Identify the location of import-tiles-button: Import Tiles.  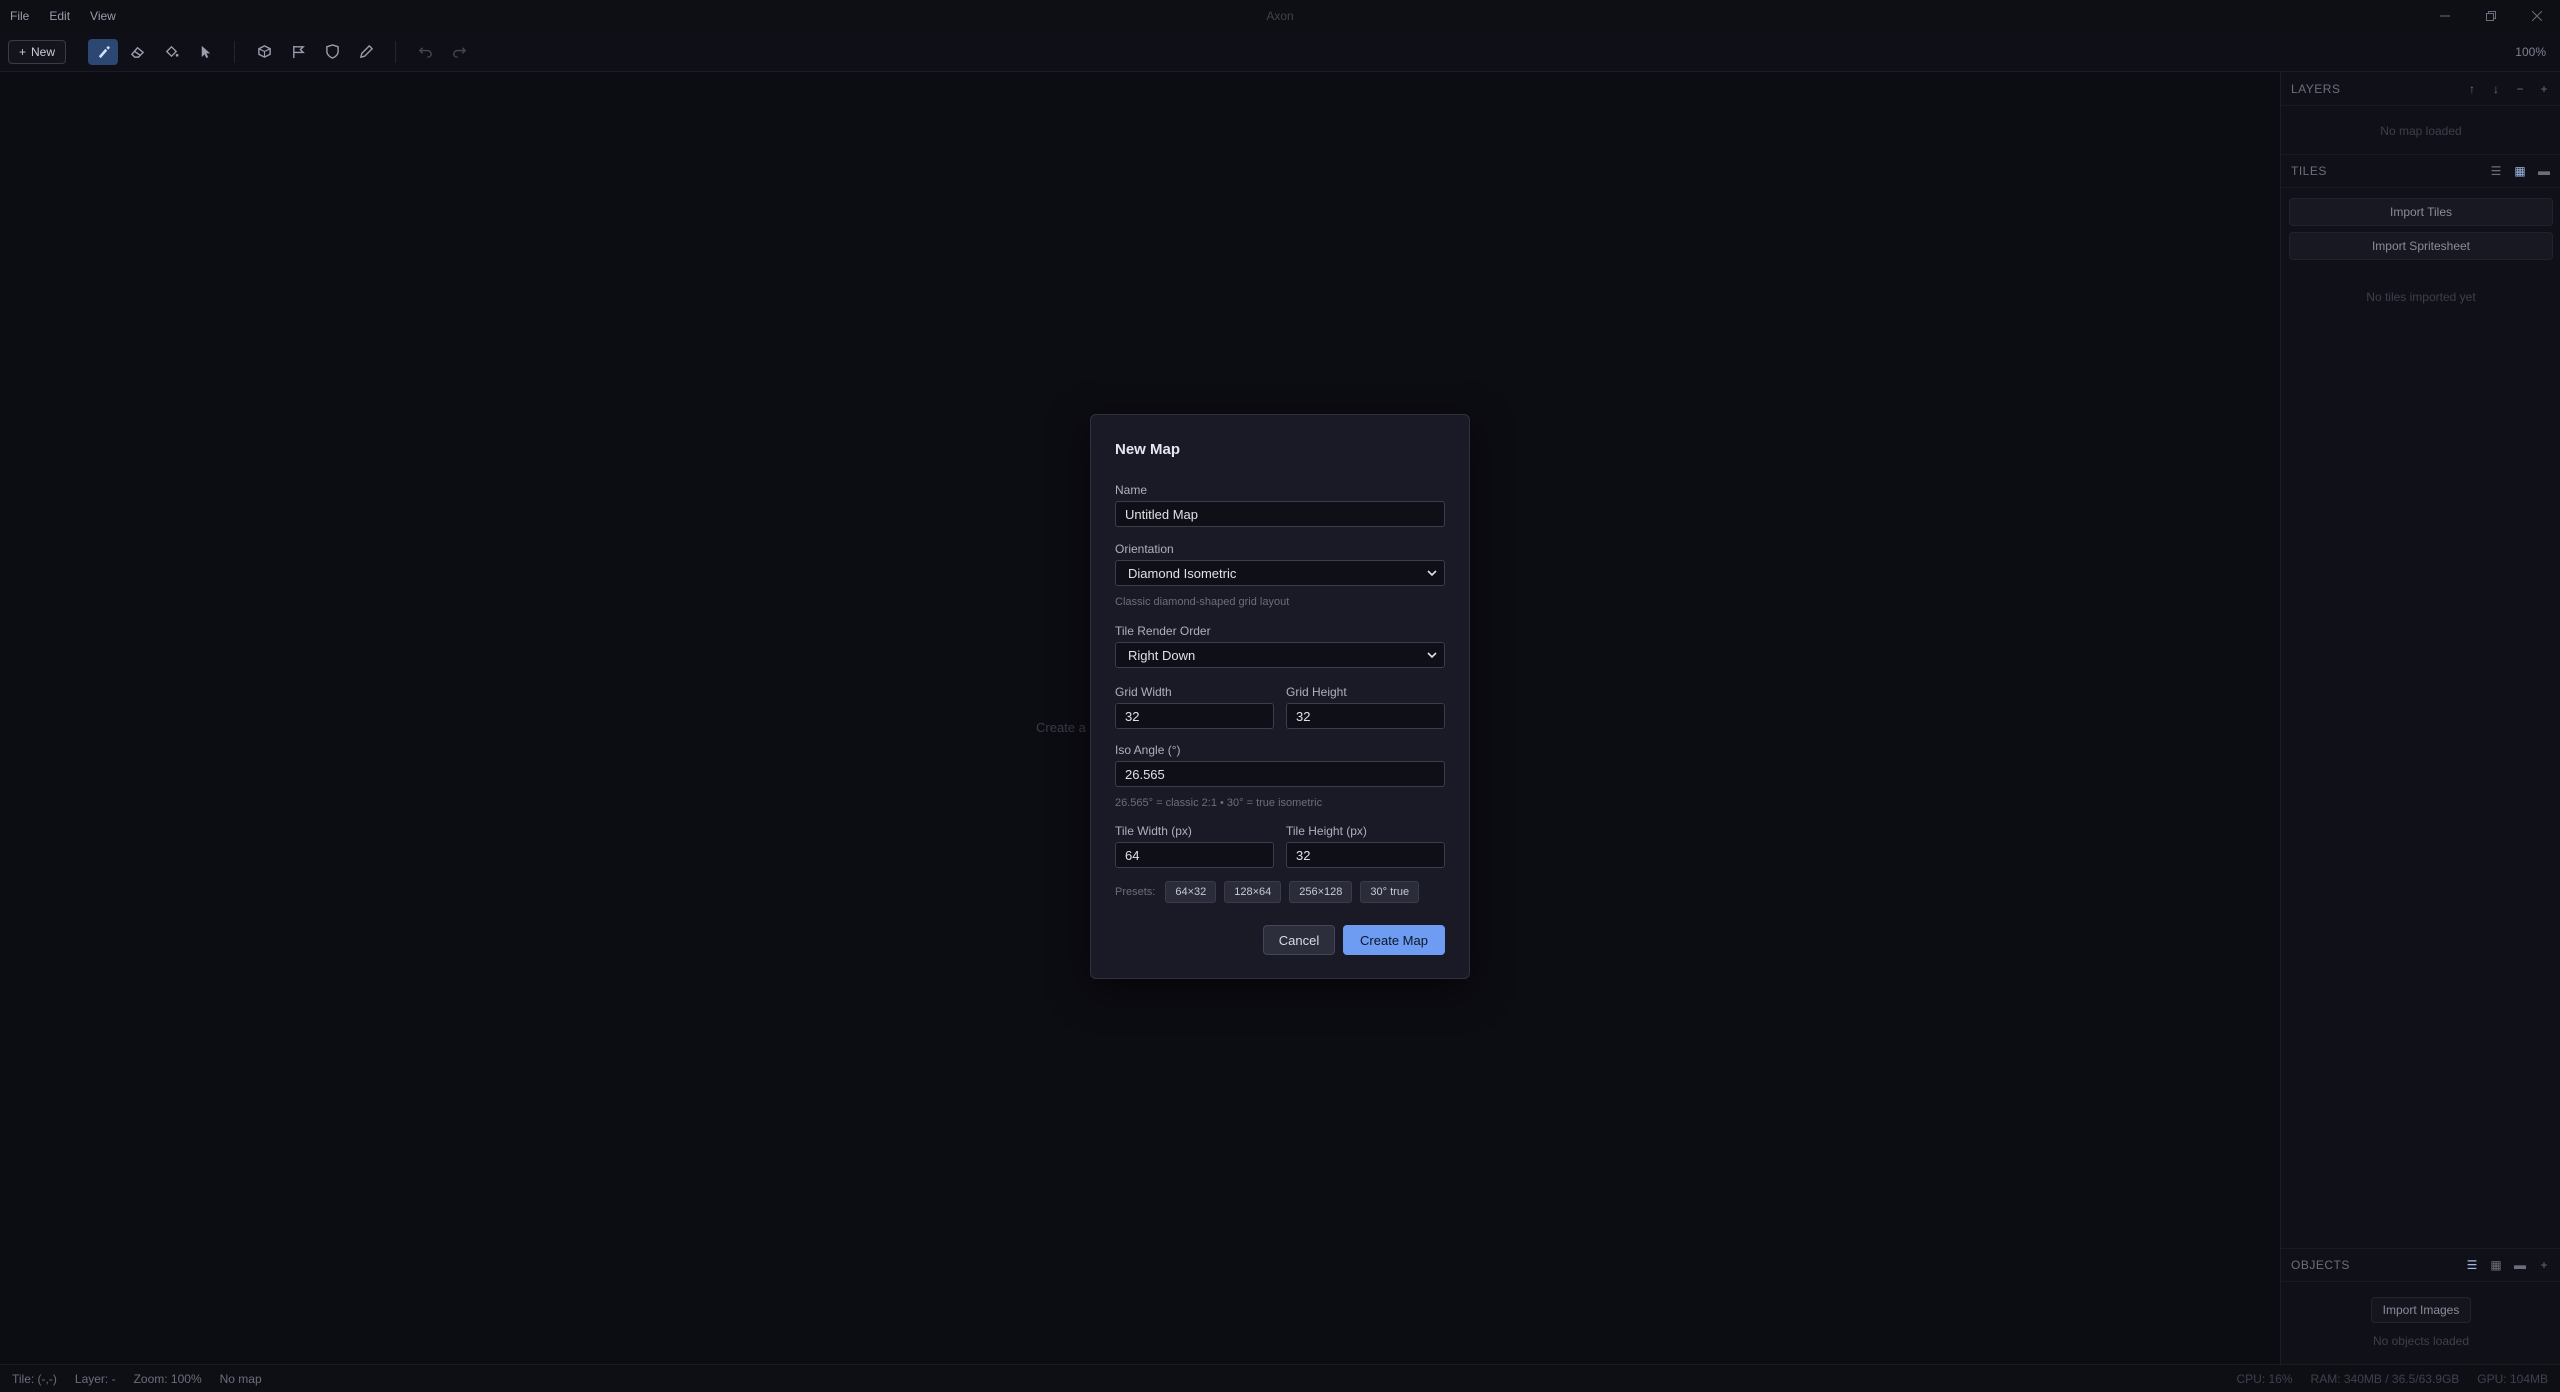
(2421, 212).